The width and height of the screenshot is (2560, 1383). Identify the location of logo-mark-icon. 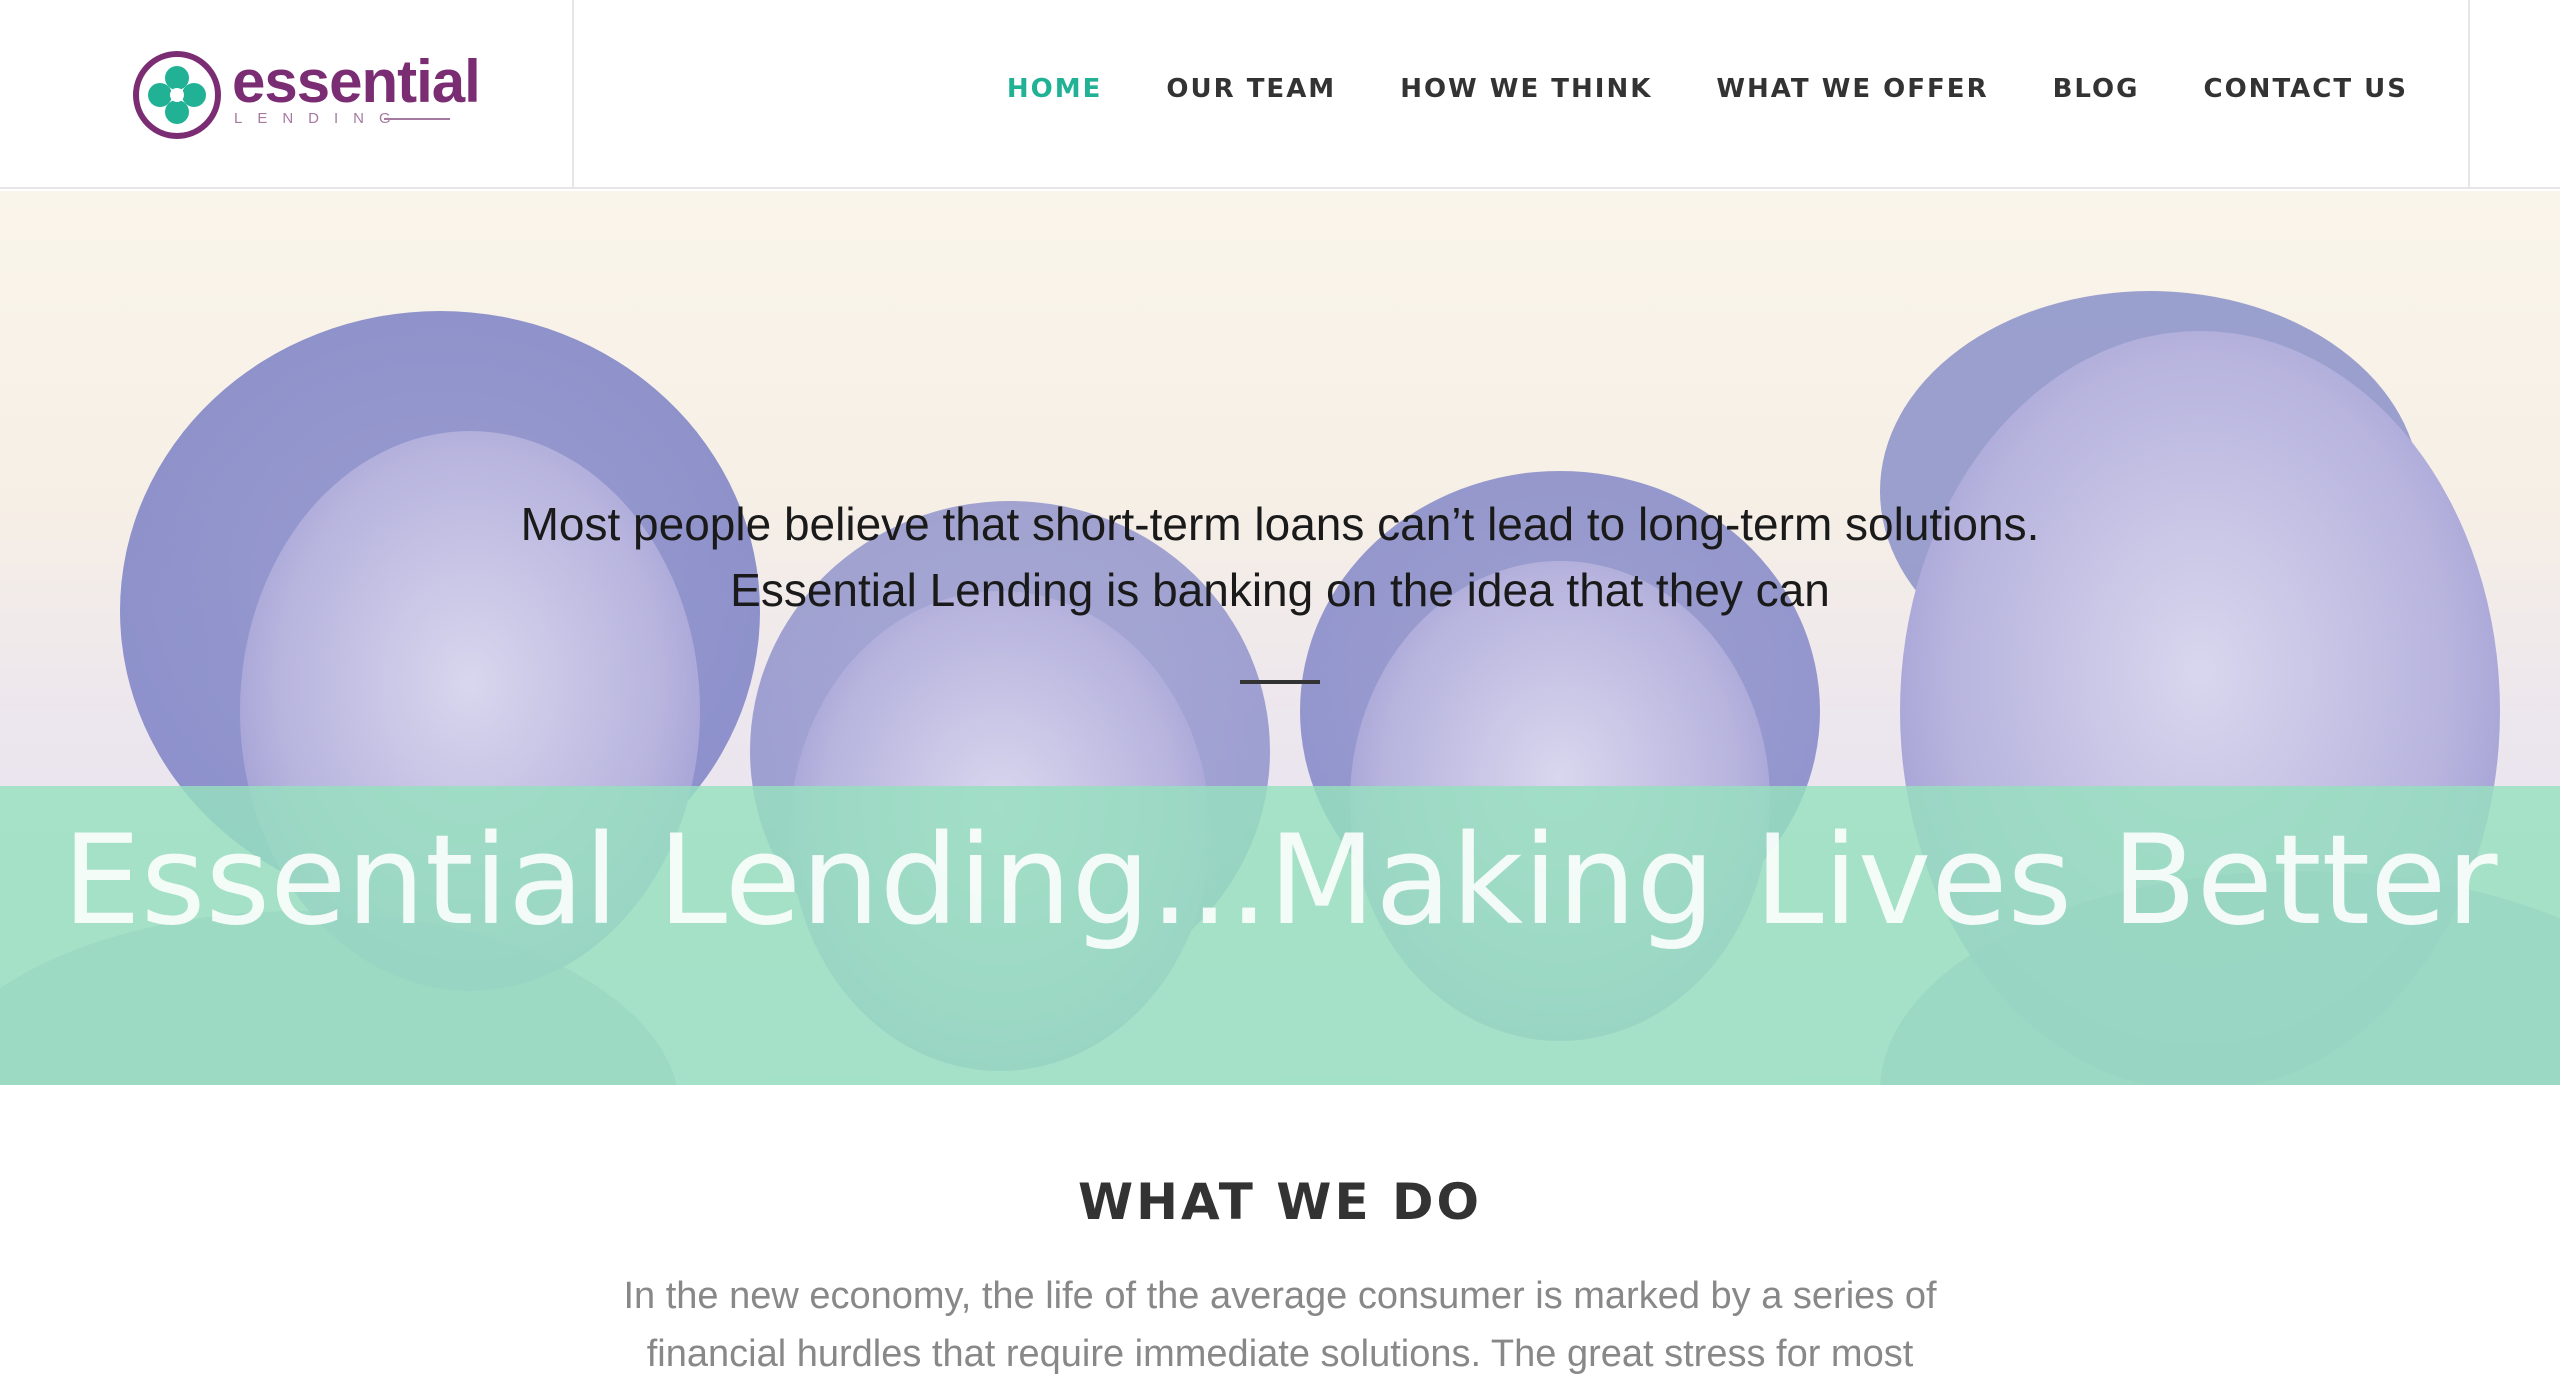
(177, 95).